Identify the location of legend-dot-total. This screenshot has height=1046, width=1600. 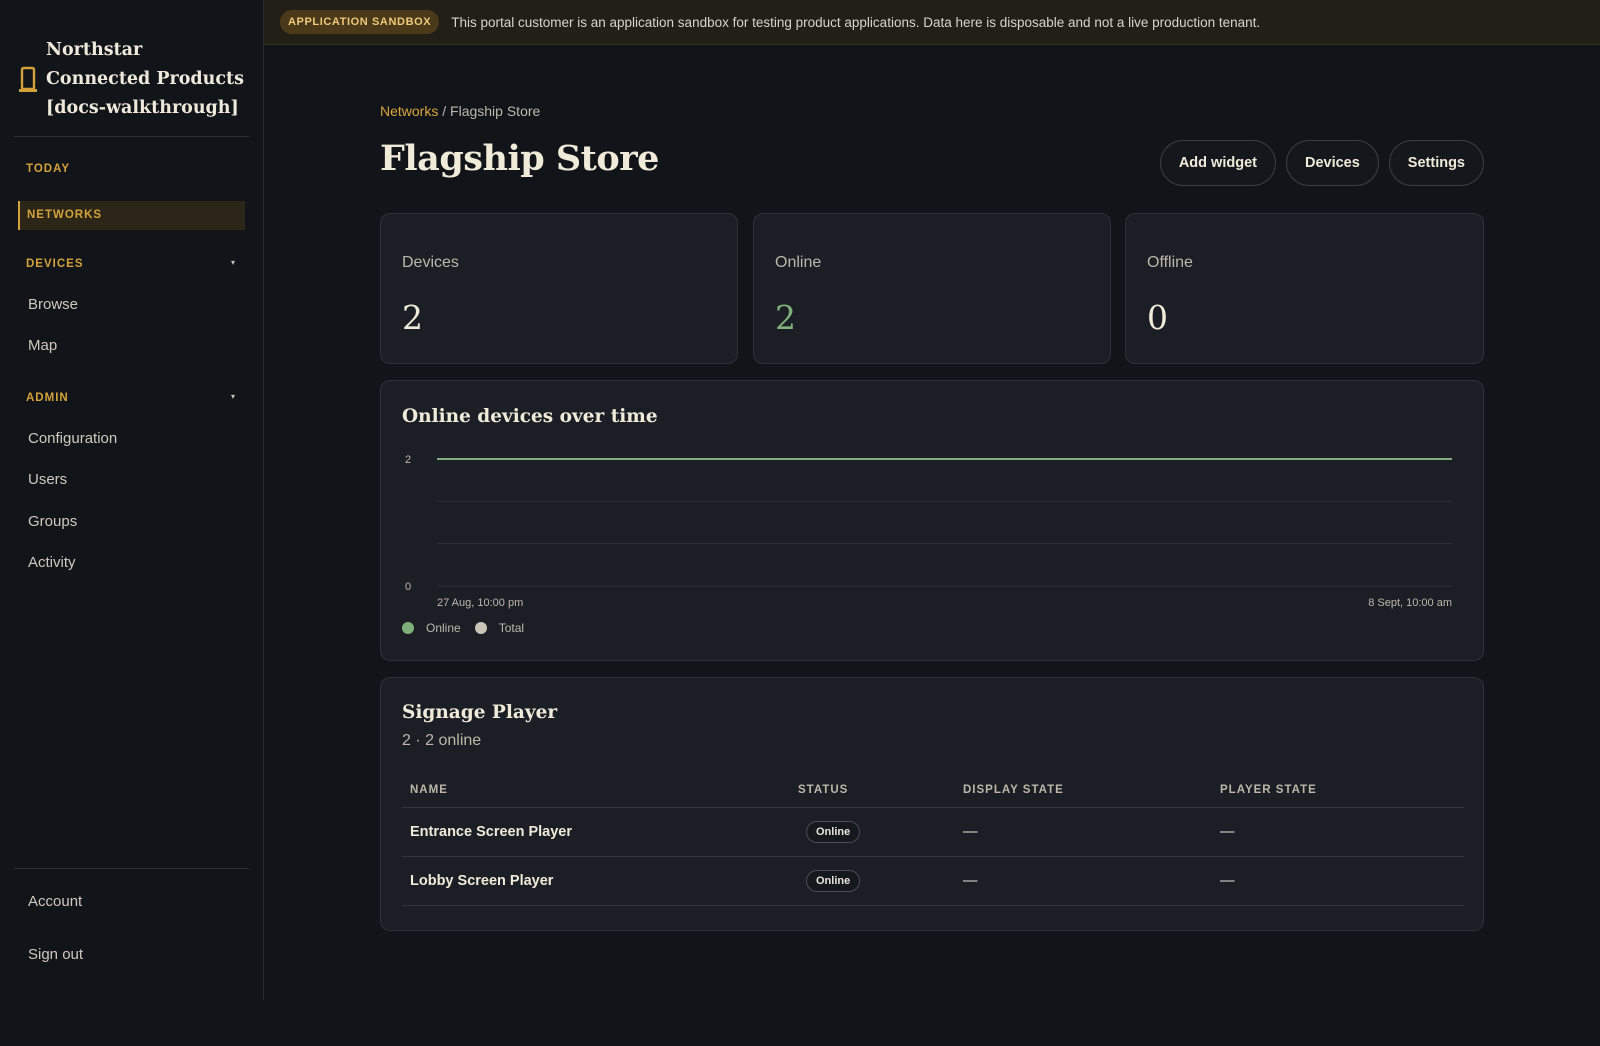
(480, 628).